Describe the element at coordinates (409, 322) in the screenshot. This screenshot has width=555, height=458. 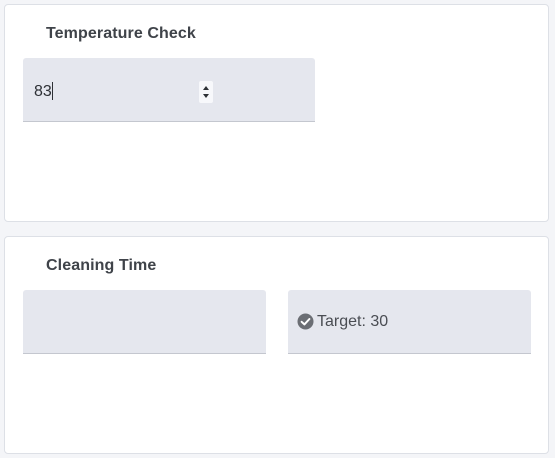
I see `cleaning-time-target: Target: 30` at that location.